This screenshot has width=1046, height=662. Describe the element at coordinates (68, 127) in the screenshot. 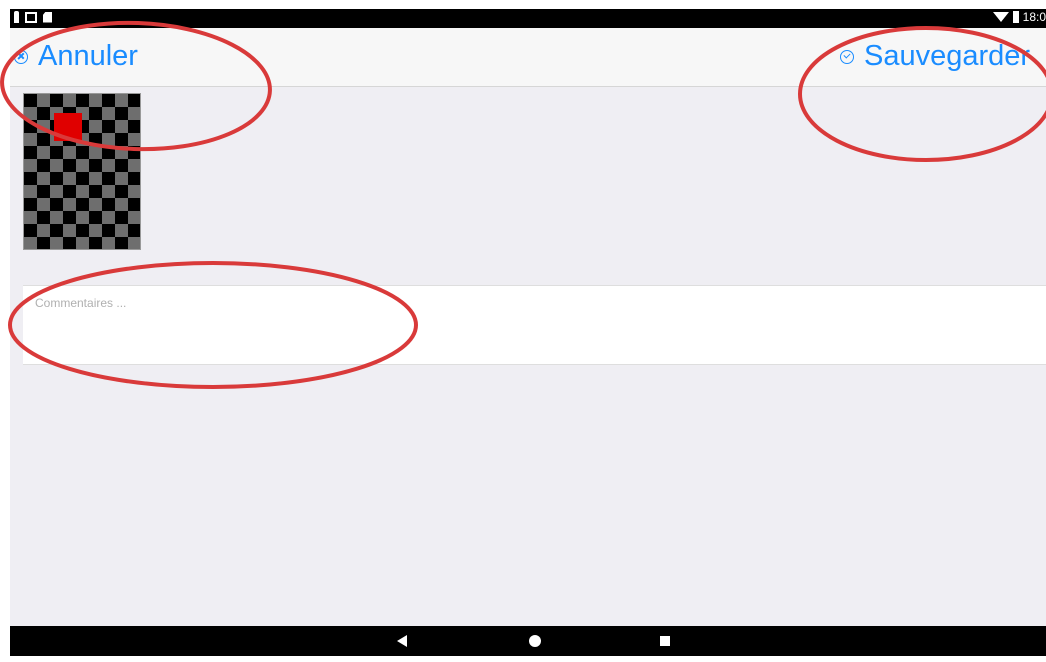

I see `thumbnail-red-square` at that location.